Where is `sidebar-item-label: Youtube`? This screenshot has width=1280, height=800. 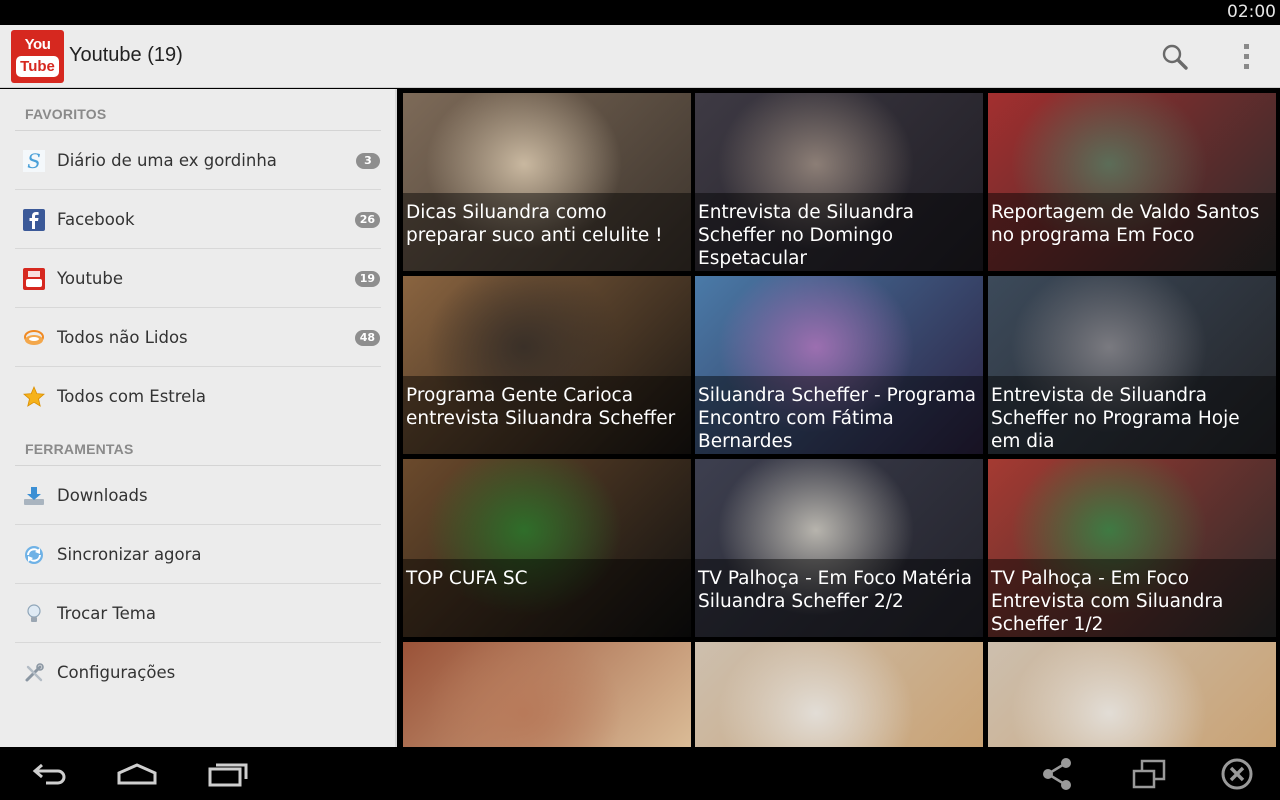 sidebar-item-label: Youtube is located at coordinates (90, 278).